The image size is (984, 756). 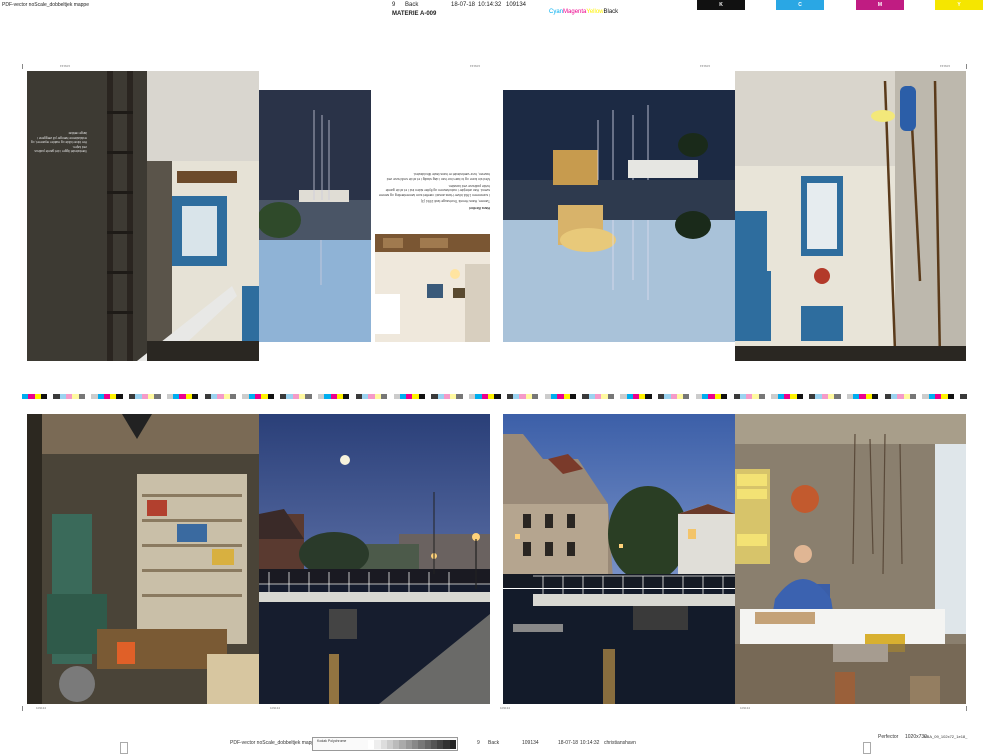 What do you see at coordinates (611, 12) in the screenshot?
I see `ink-black: Black` at bounding box center [611, 12].